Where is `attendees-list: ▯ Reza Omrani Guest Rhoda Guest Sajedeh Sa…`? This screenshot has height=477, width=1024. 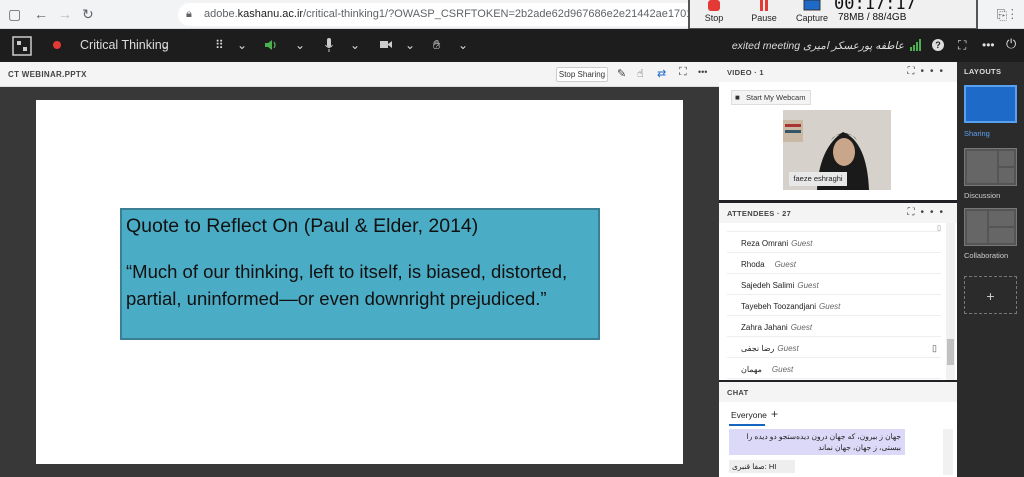
attendees-list: ▯ Reza Omrani Guest Rhoda Guest Sajedeh Sa… is located at coordinates (838, 301).